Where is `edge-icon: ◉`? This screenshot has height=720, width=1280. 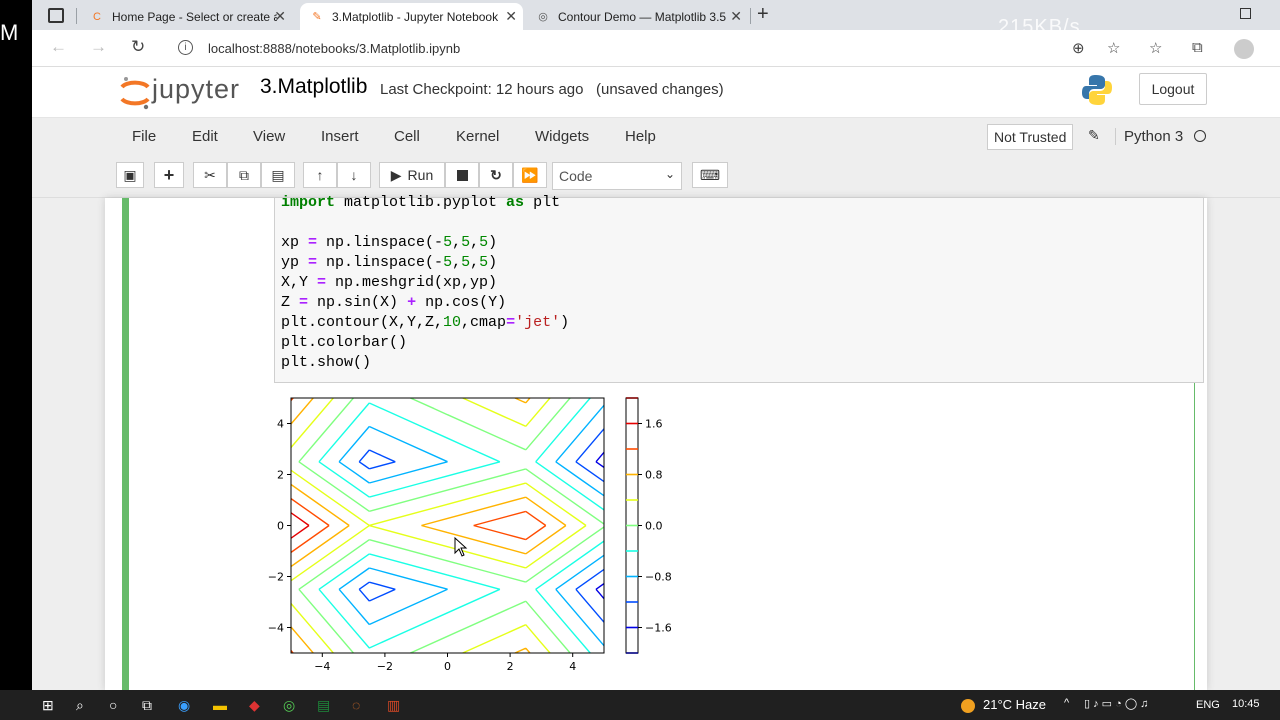 edge-icon: ◉ is located at coordinates (184, 705).